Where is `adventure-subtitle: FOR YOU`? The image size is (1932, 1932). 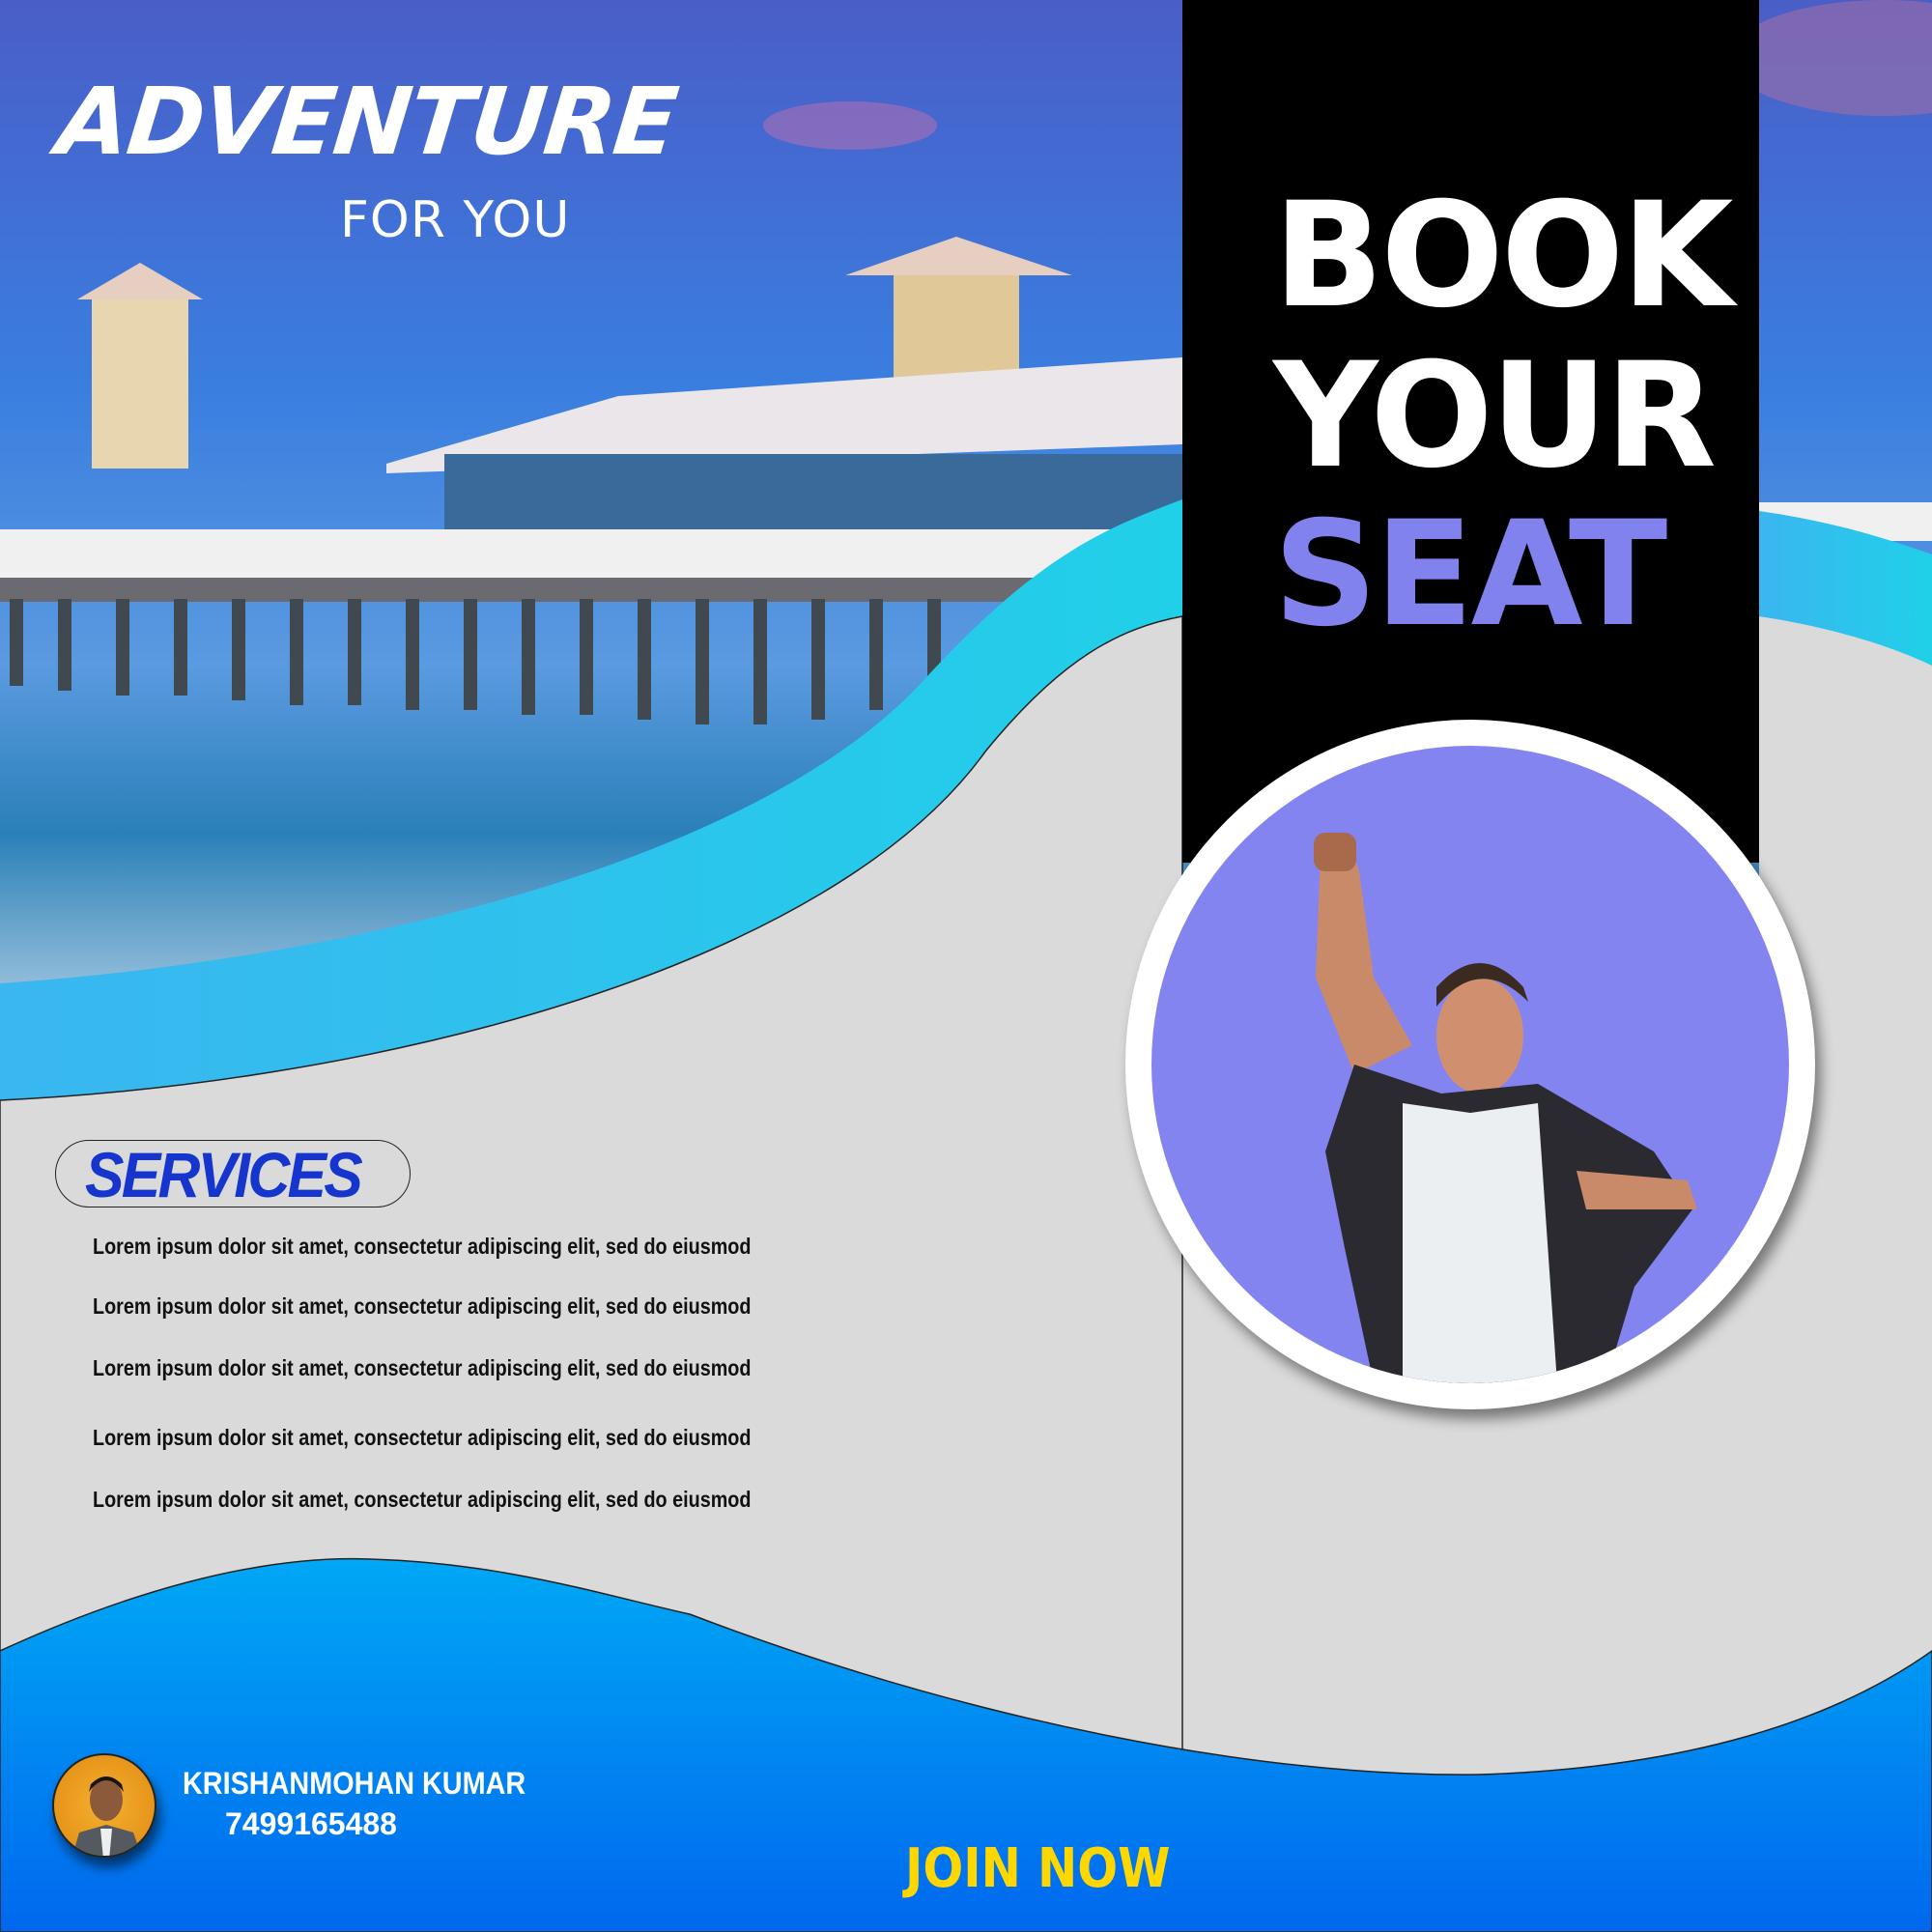
adventure-subtitle: FOR YOU is located at coordinates (455, 220).